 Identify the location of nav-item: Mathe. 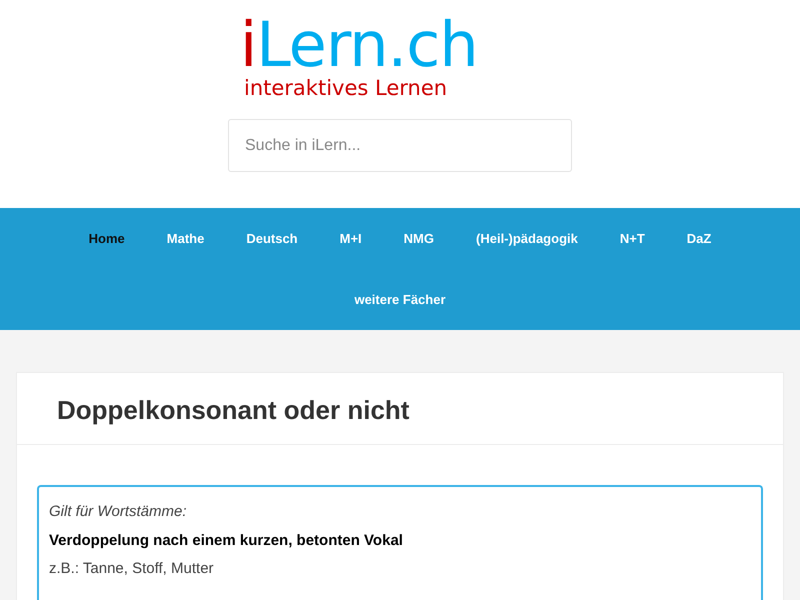
(186, 238).